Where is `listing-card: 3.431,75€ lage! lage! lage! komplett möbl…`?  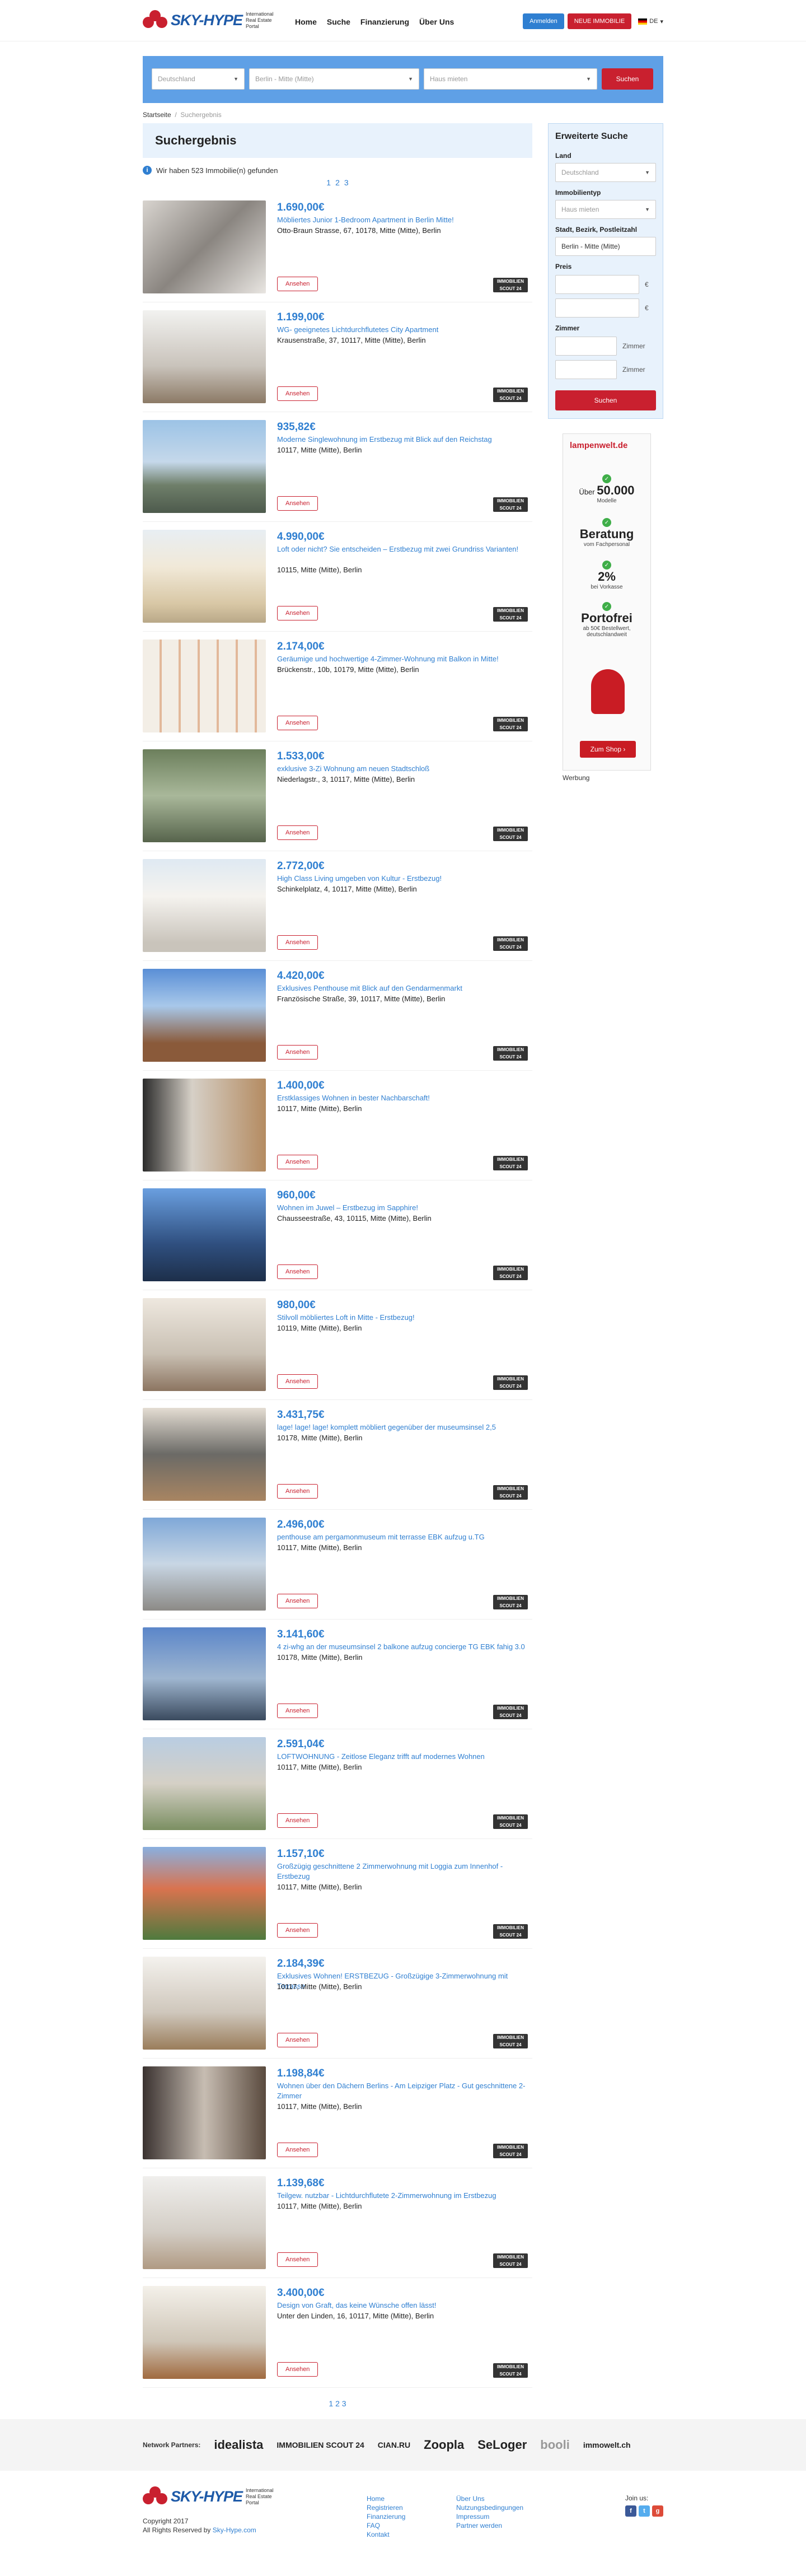
listing-card: 3.431,75€ lage! lage! lage! komplett möbl… is located at coordinates (337, 1455).